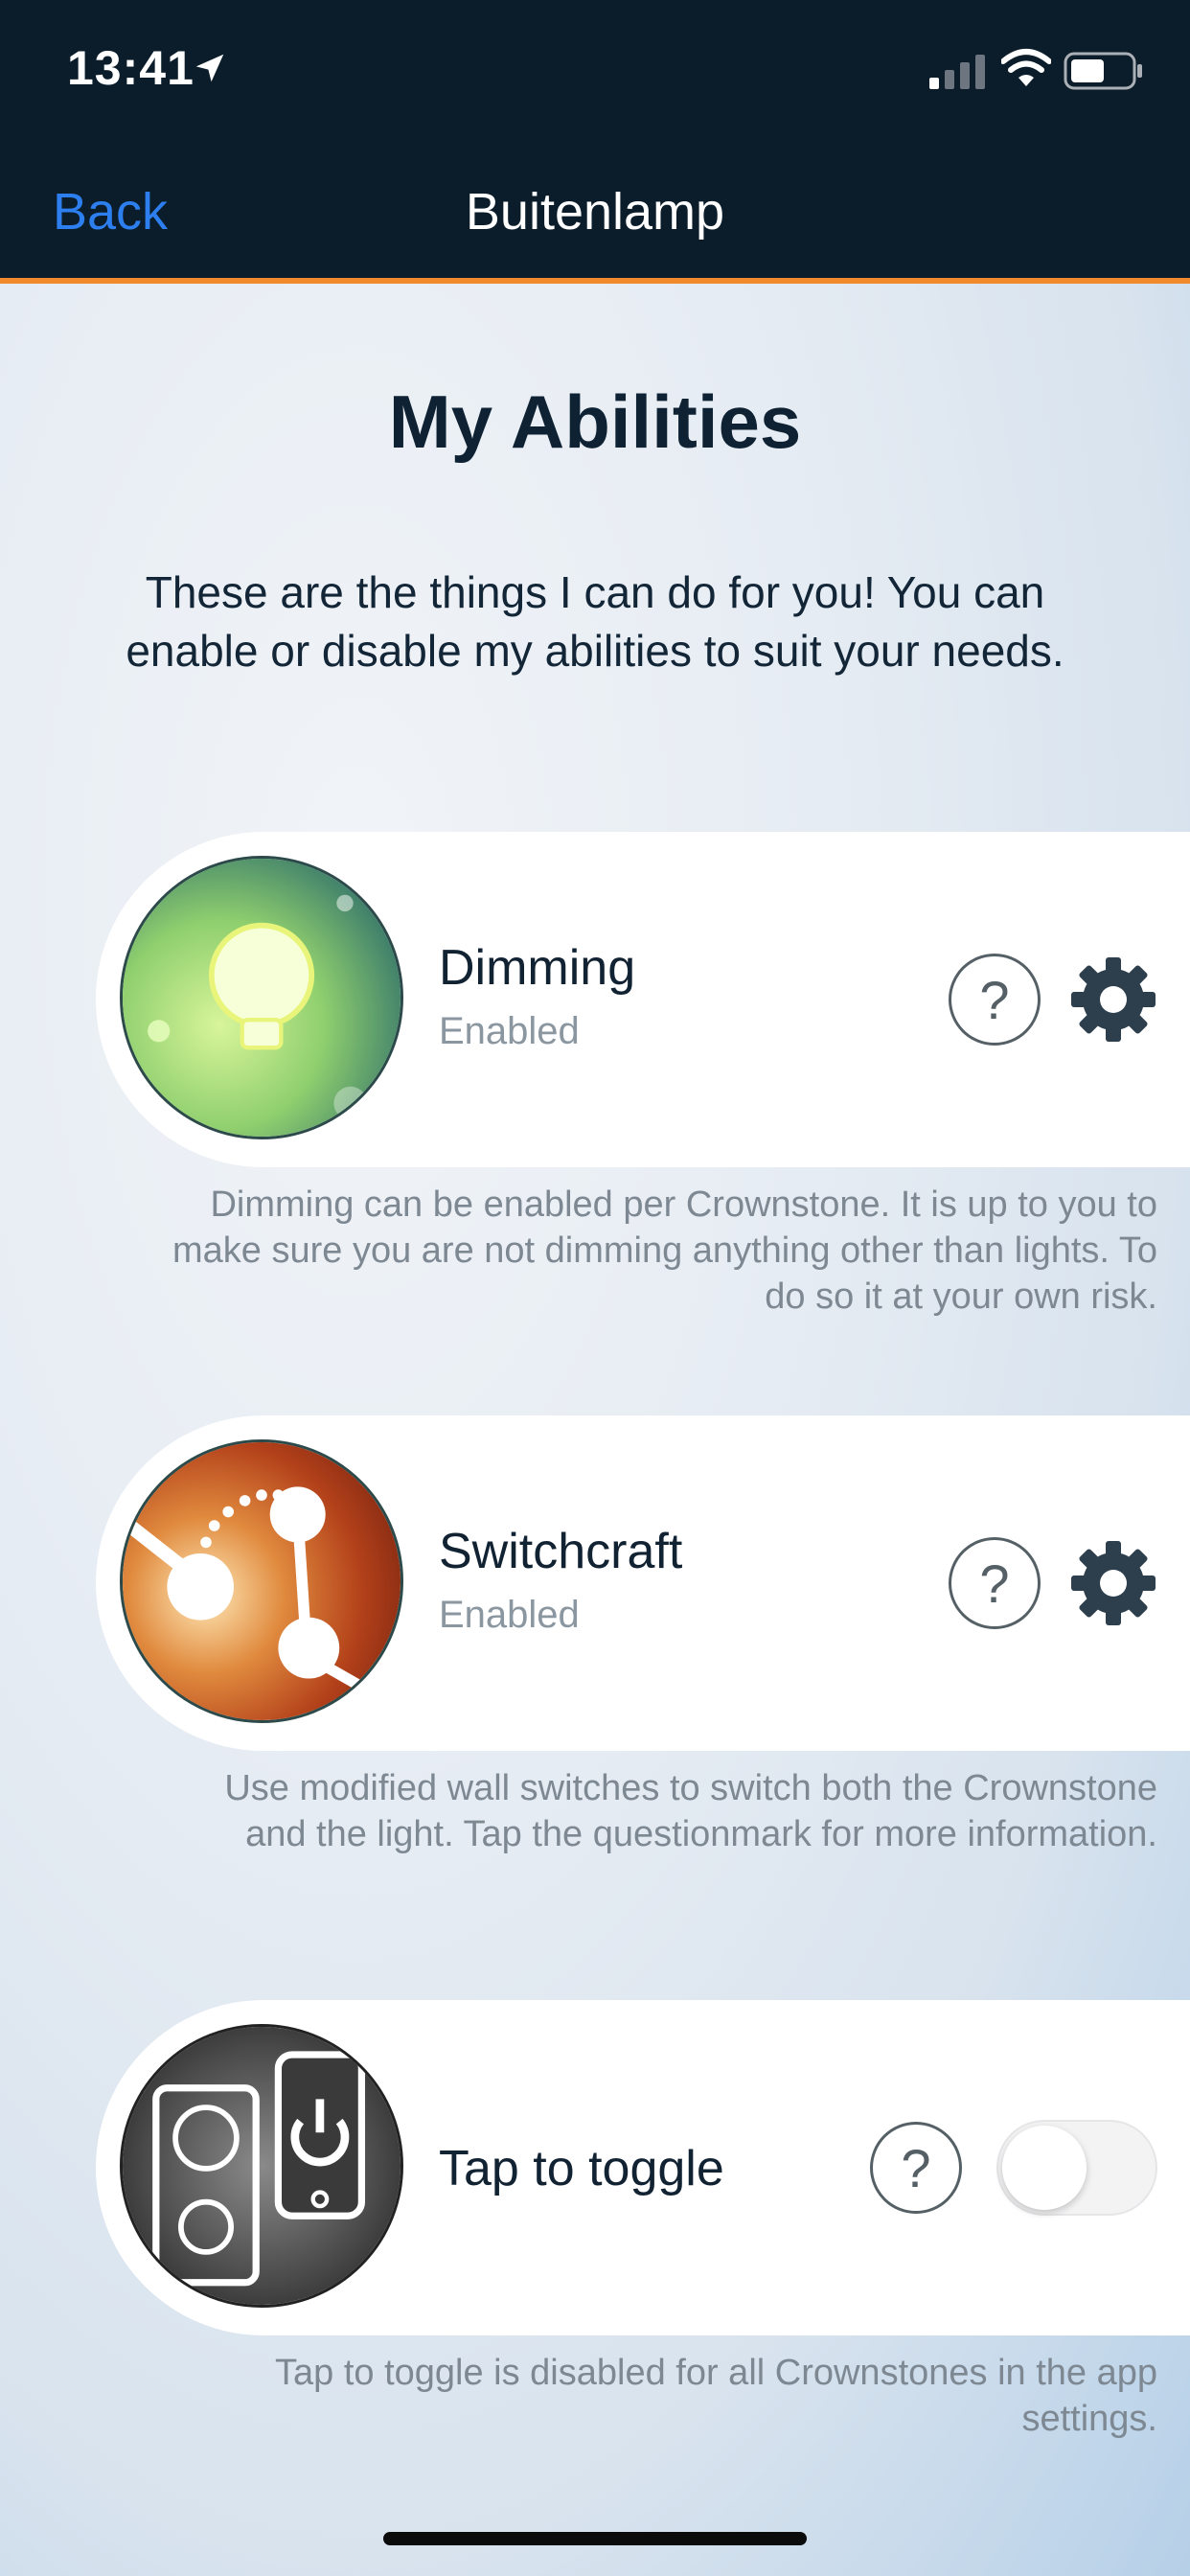  Describe the element at coordinates (595, 281) in the screenshot. I see `nav-accent-line` at that location.